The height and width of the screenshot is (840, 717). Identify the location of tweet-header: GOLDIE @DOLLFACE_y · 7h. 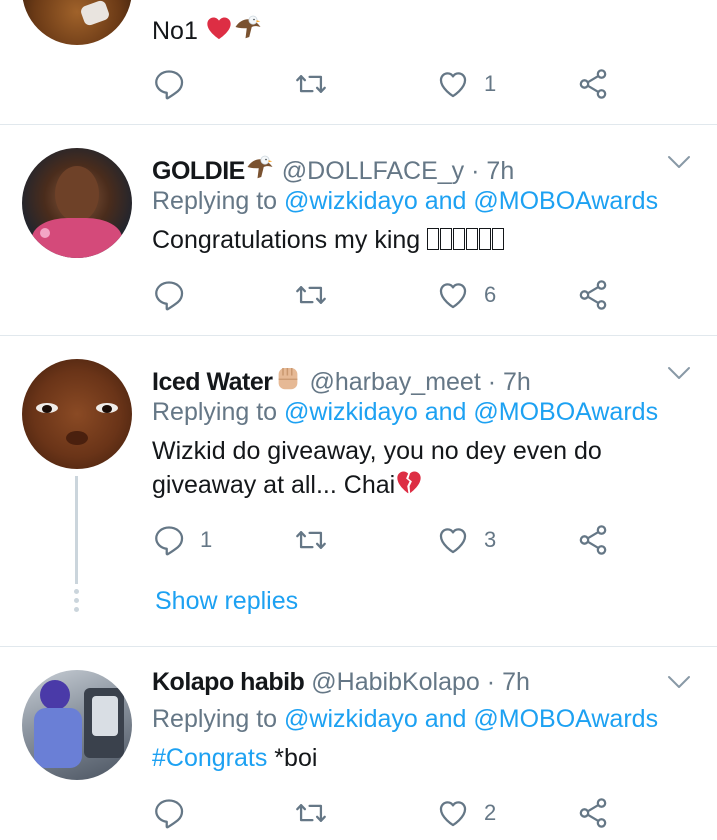
(333, 169).